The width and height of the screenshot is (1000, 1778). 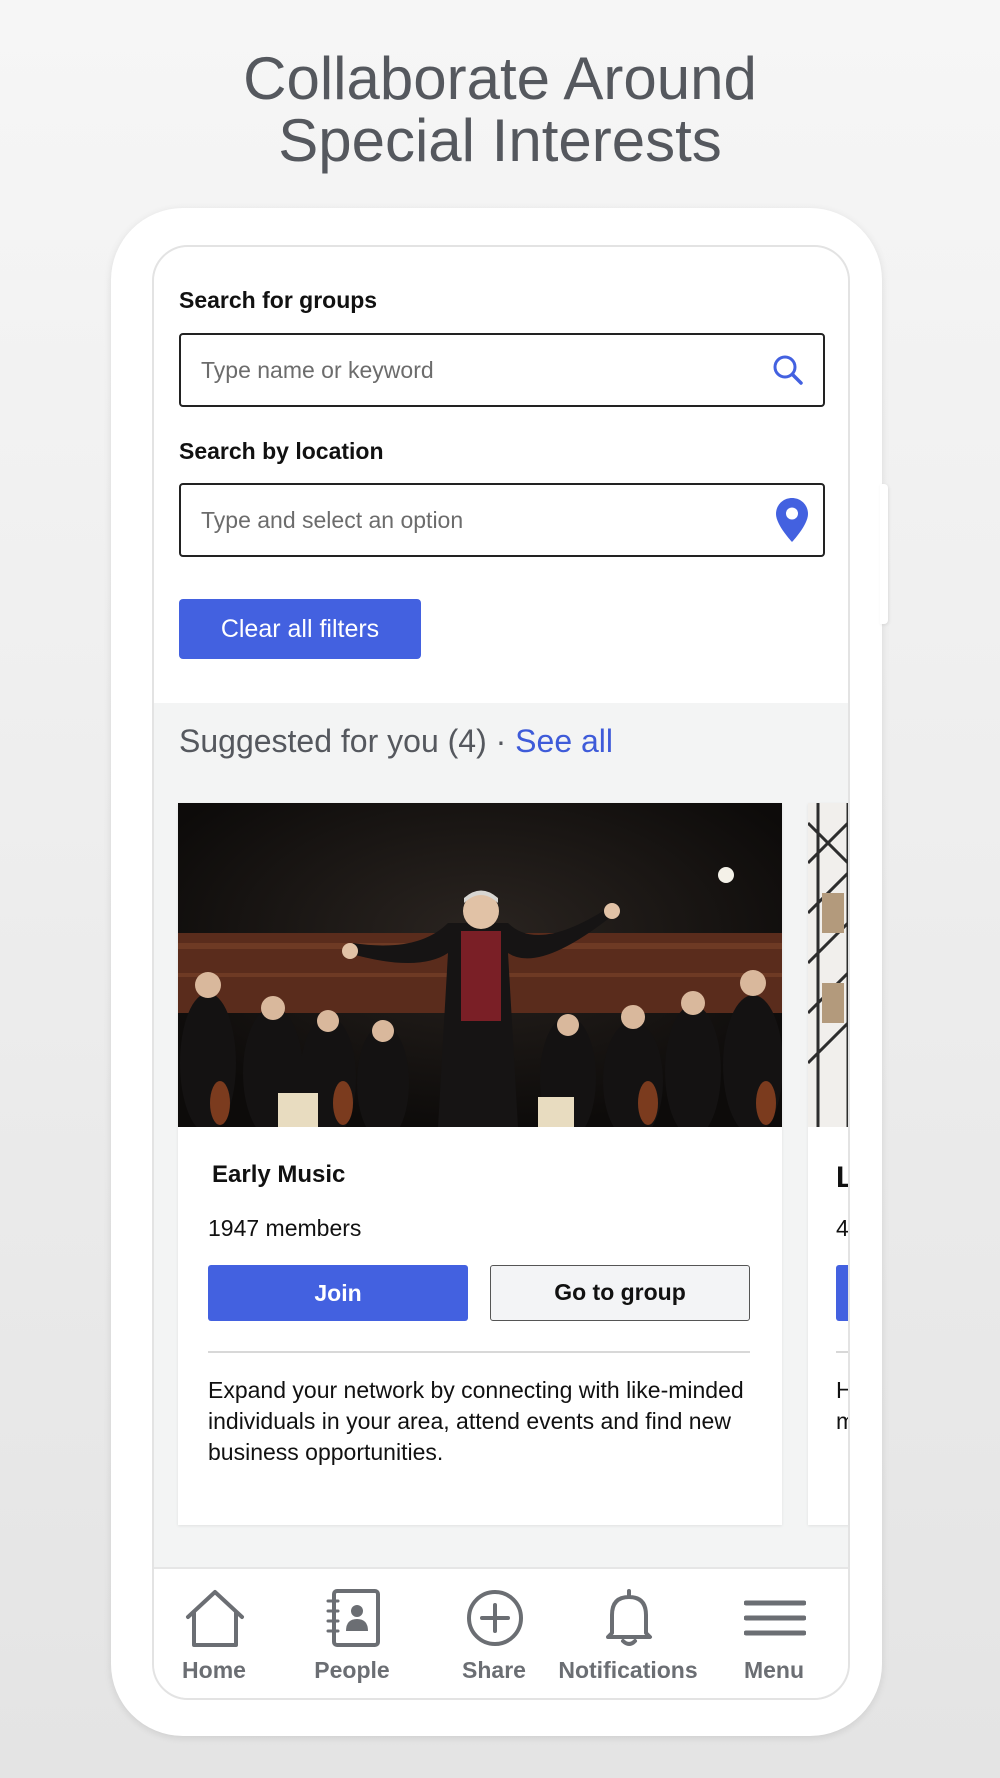 What do you see at coordinates (788, 372) in the screenshot?
I see `search-icon` at bounding box center [788, 372].